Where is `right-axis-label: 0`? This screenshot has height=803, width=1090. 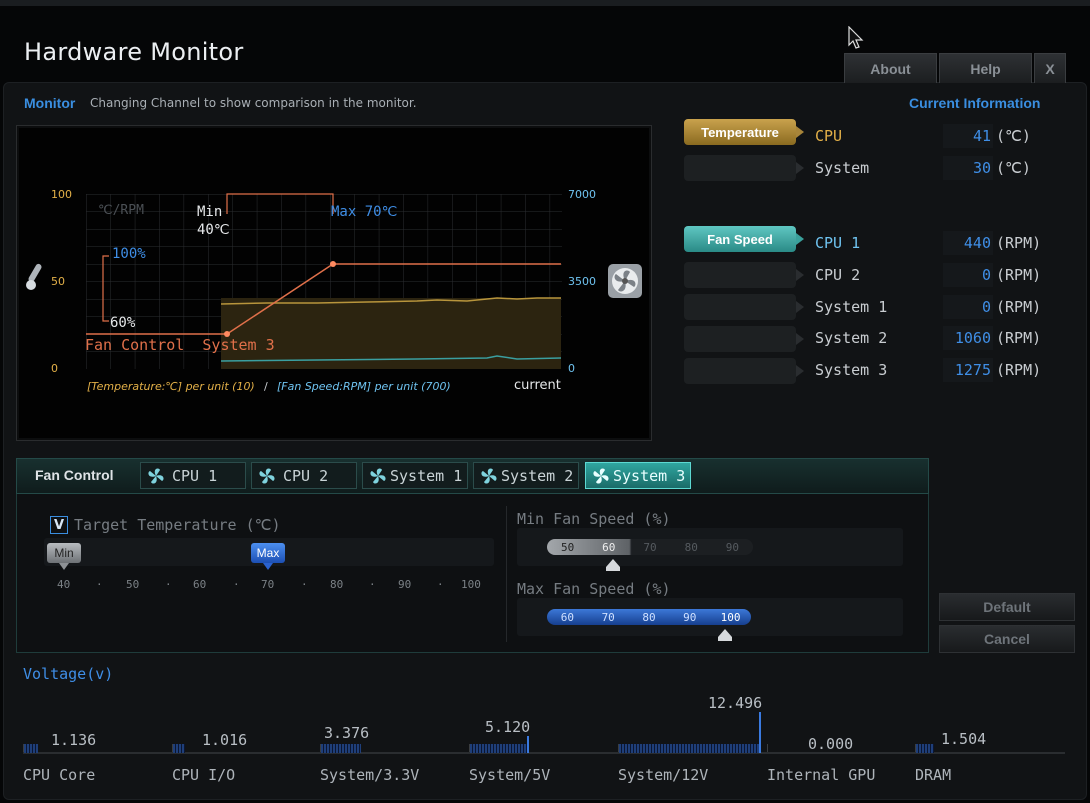 right-axis-label: 0 is located at coordinates (571, 368).